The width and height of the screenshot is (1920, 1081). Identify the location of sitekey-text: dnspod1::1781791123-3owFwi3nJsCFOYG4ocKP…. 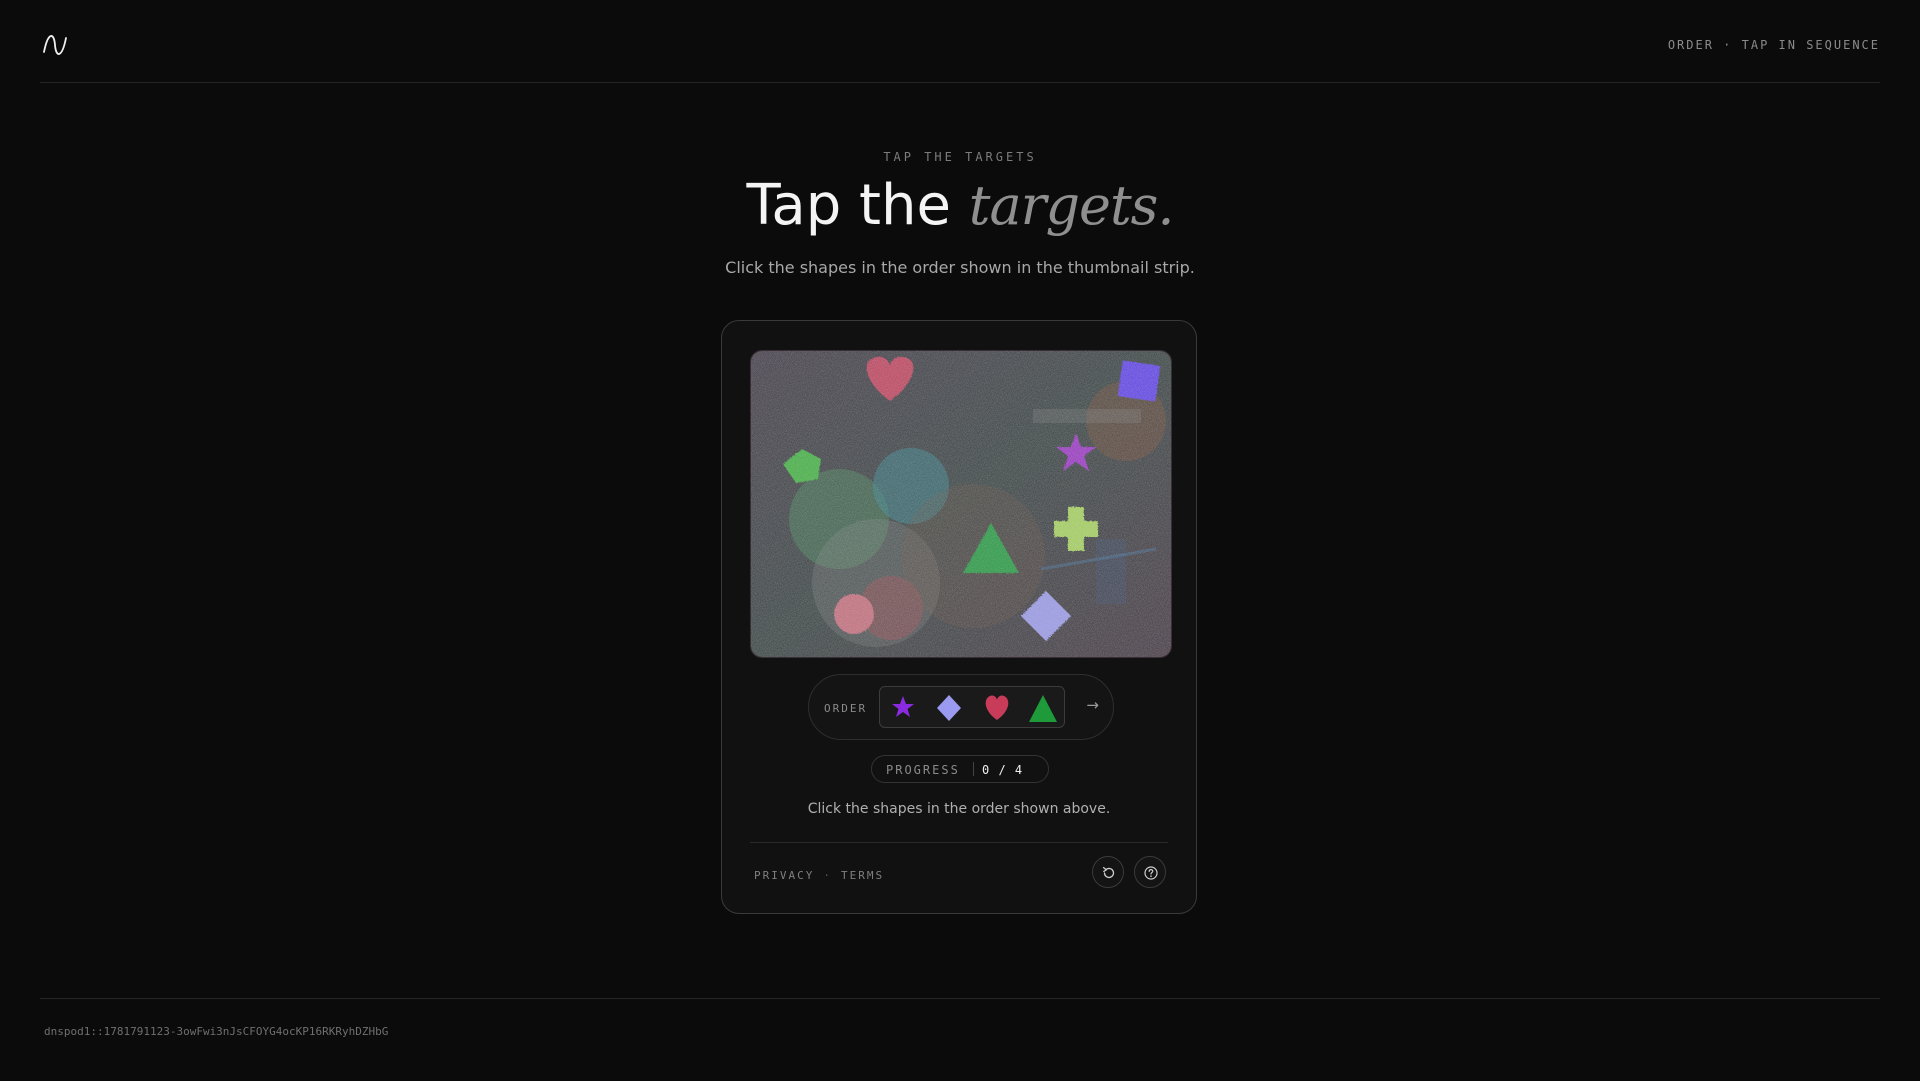
(216, 1031).